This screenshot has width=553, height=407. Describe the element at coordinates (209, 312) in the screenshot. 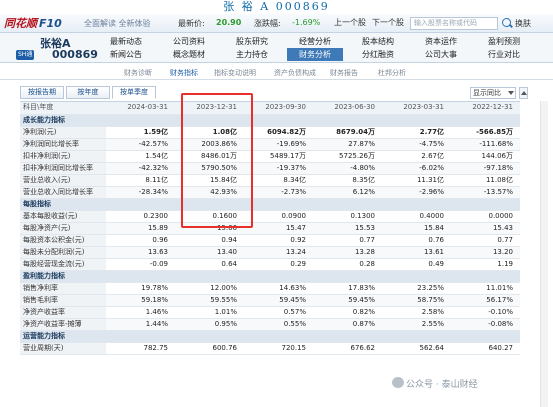

I see `table-cell: 1.01%` at that location.